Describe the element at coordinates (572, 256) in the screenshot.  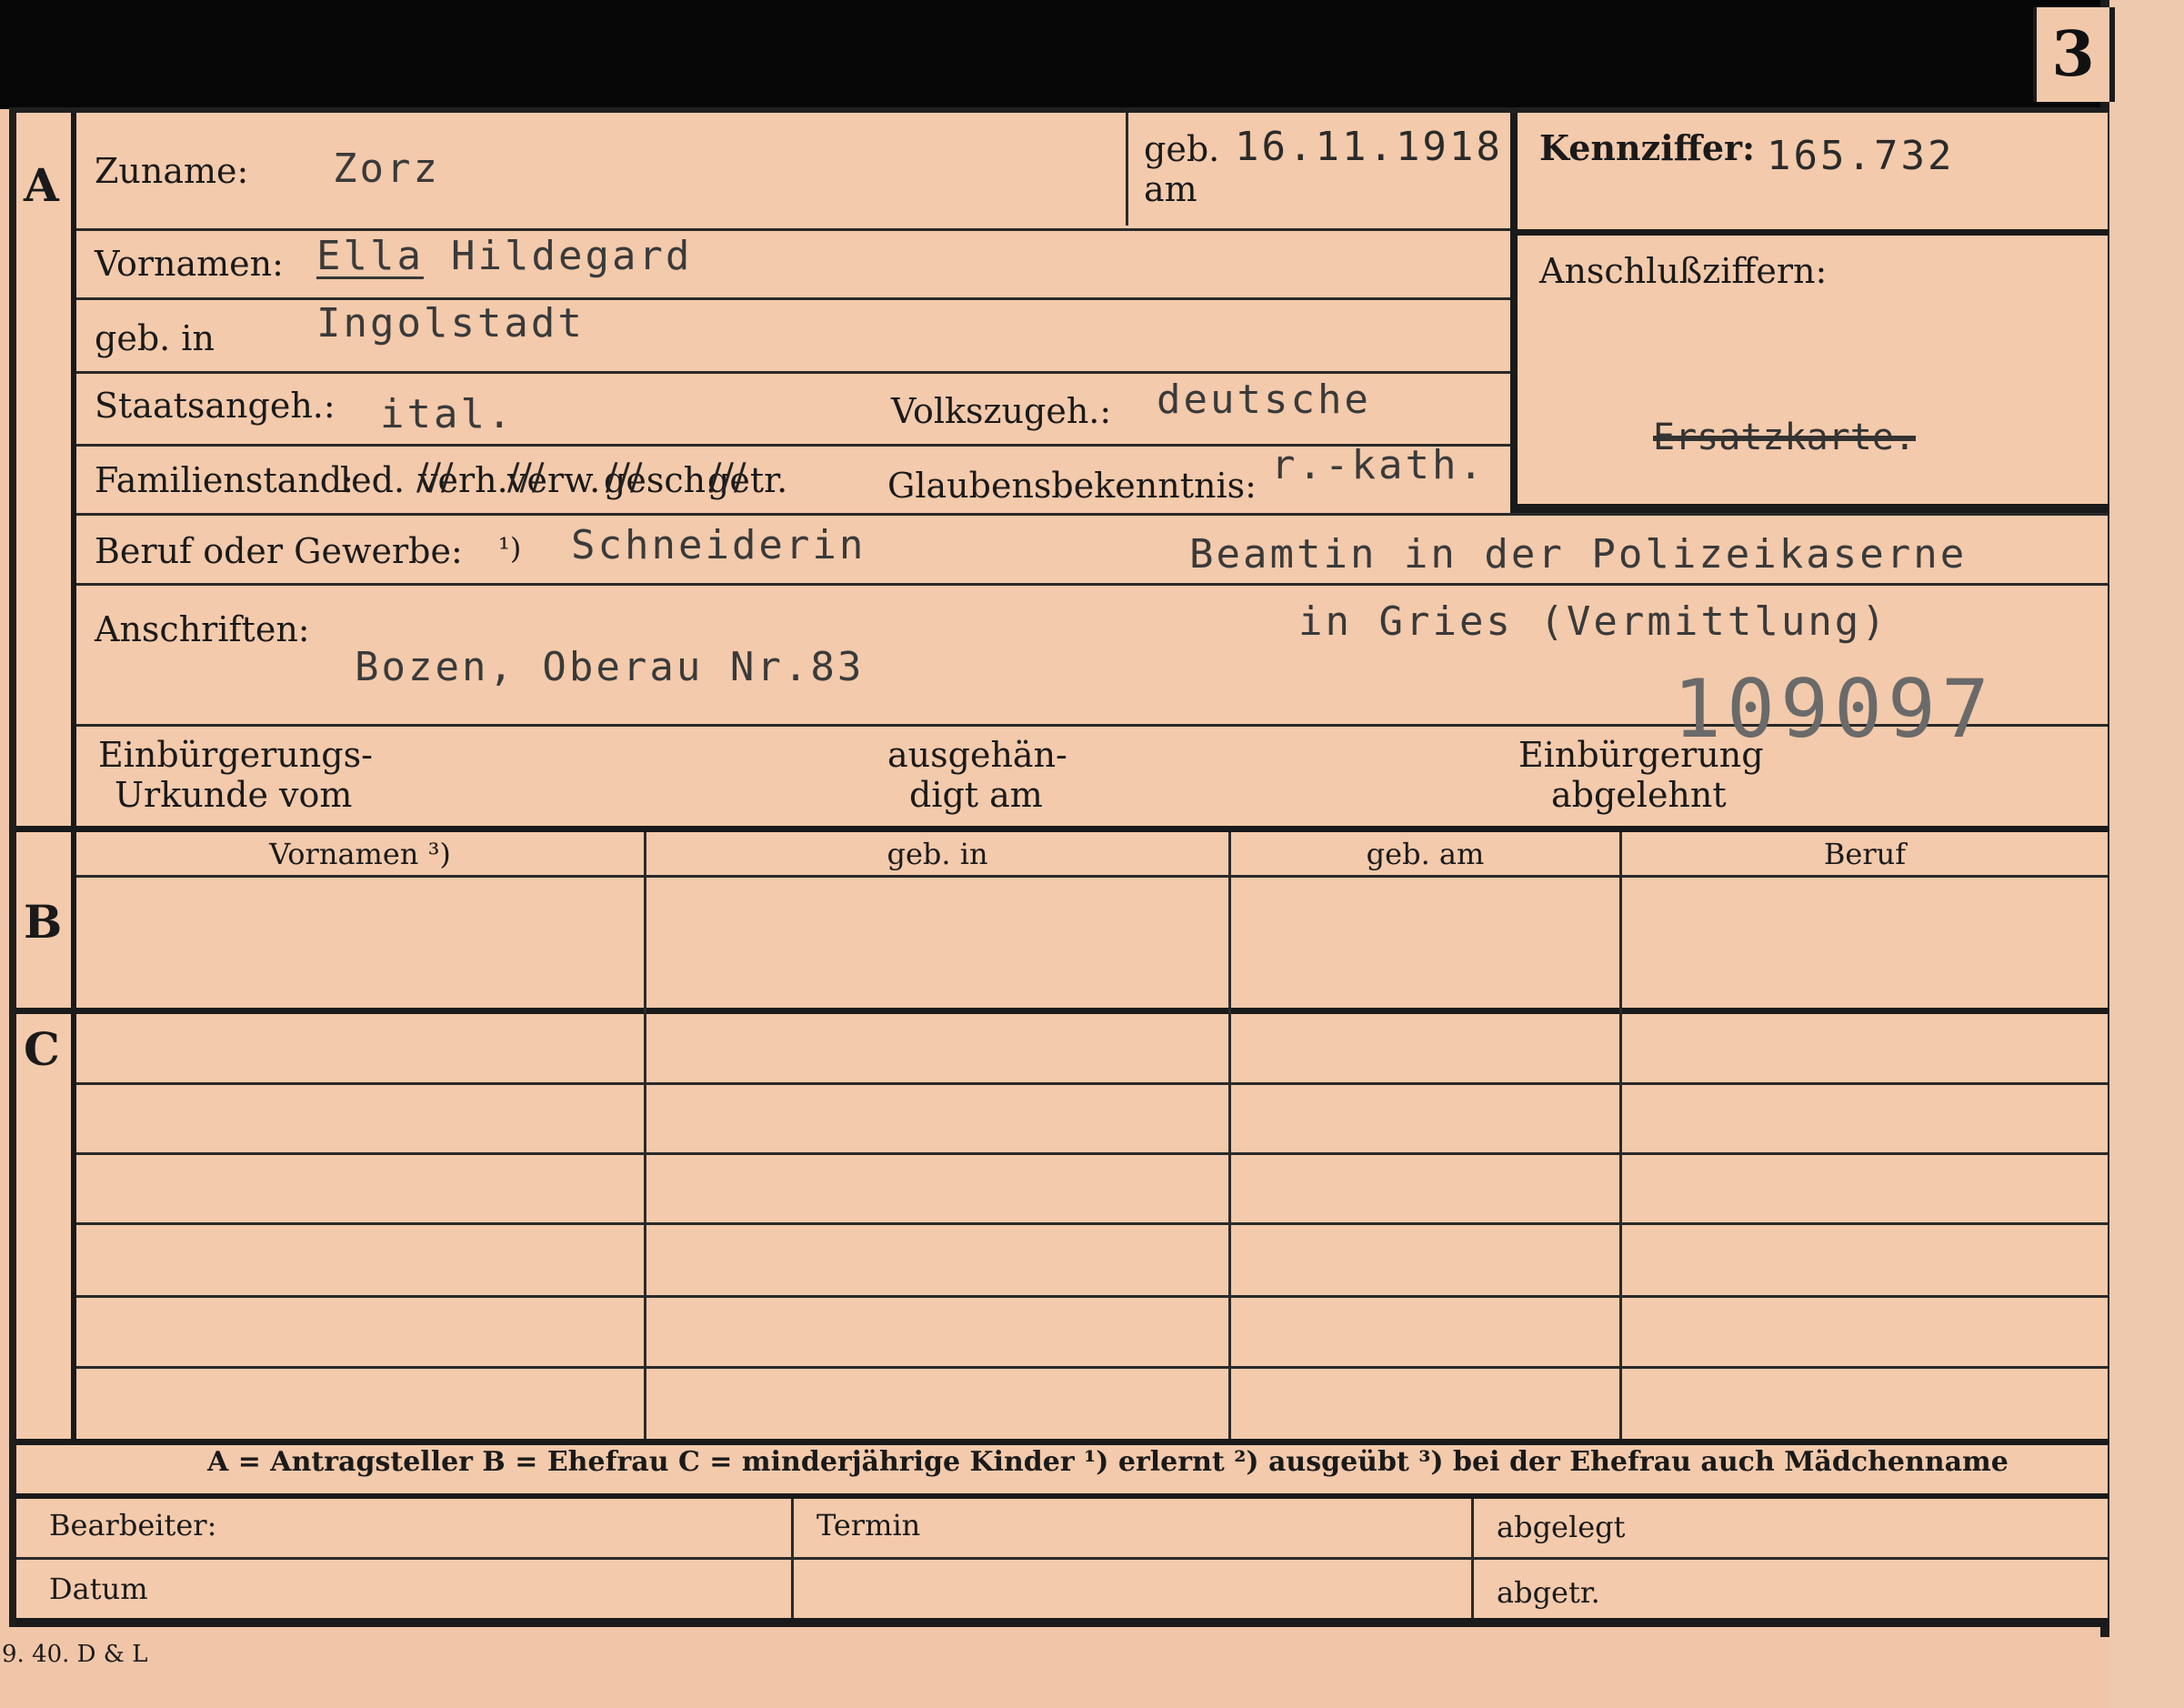
I see `vornamen-value-second: Hildegard` at that location.